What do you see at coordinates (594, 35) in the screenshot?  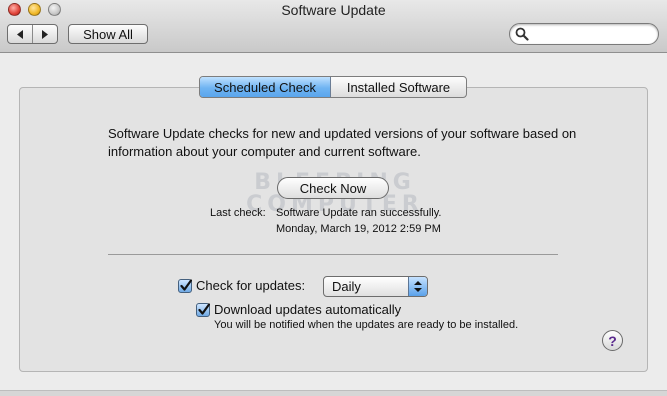 I see `search-input` at bounding box center [594, 35].